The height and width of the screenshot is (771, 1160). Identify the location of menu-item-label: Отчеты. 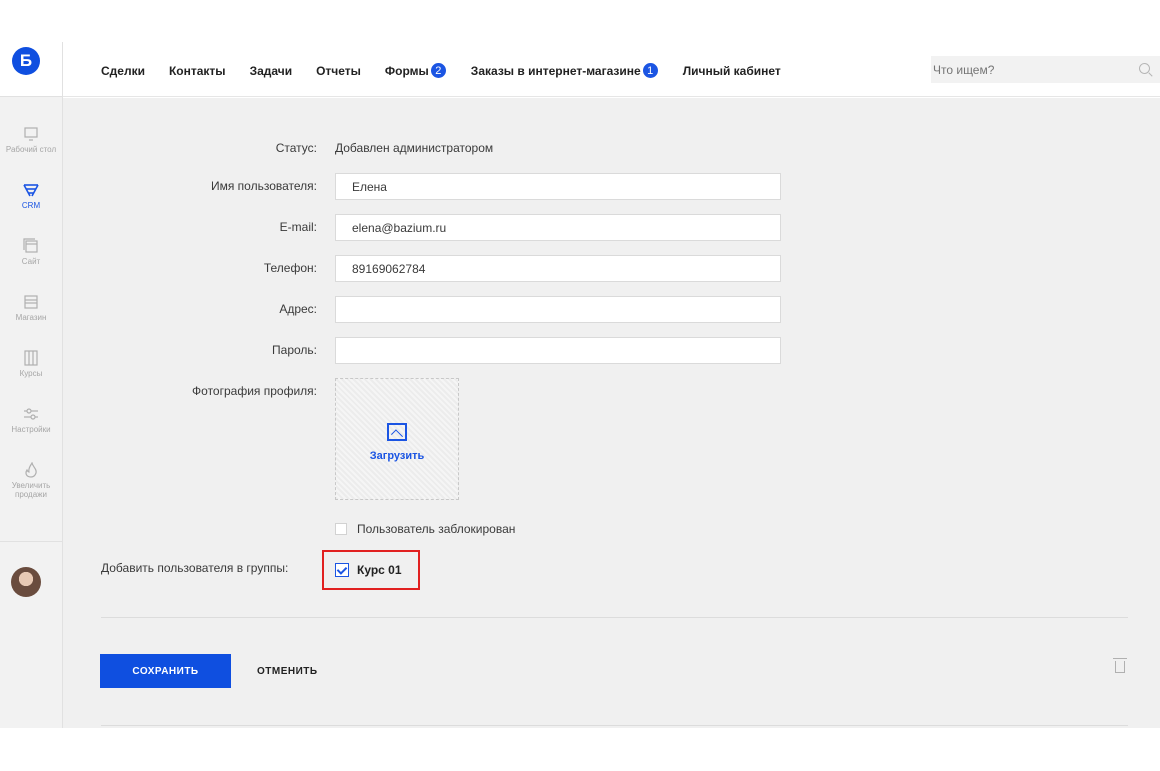
(338, 70).